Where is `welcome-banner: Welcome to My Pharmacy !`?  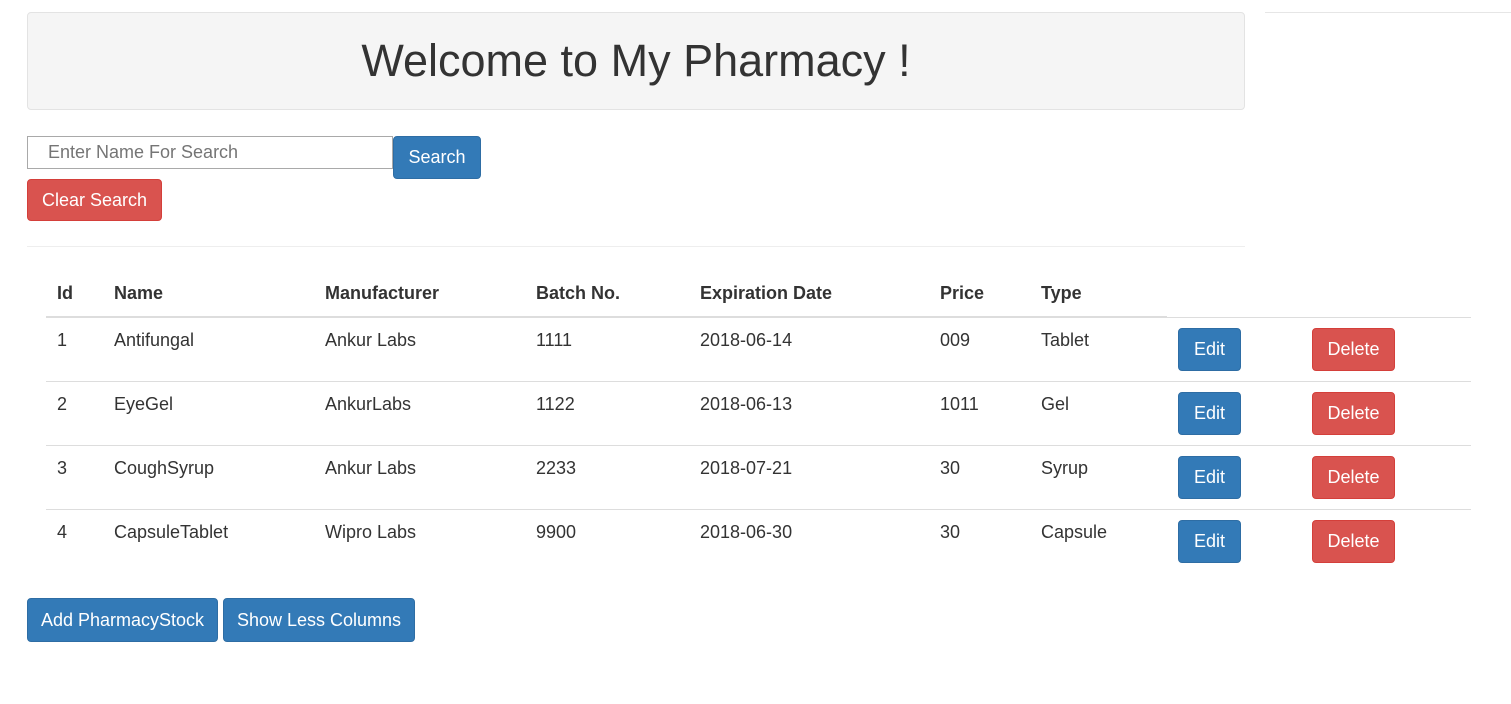 welcome-banner: Welcome to My Pharmacy ! is located at coordinates (636, 61).